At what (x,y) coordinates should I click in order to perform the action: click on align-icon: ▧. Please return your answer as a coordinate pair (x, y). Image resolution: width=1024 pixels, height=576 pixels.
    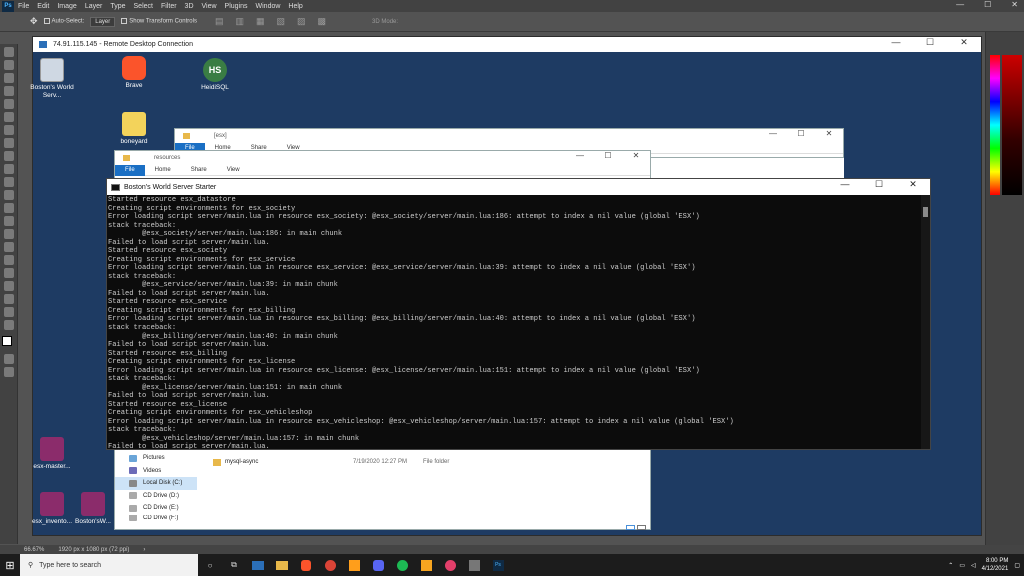
    Looking at the image, I should click on (281, 21).